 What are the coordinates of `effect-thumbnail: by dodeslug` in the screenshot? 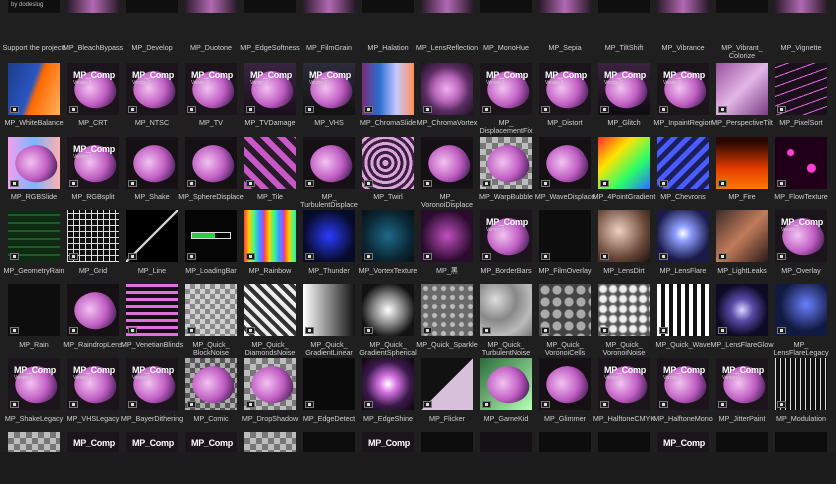 It's located at (34, 6).